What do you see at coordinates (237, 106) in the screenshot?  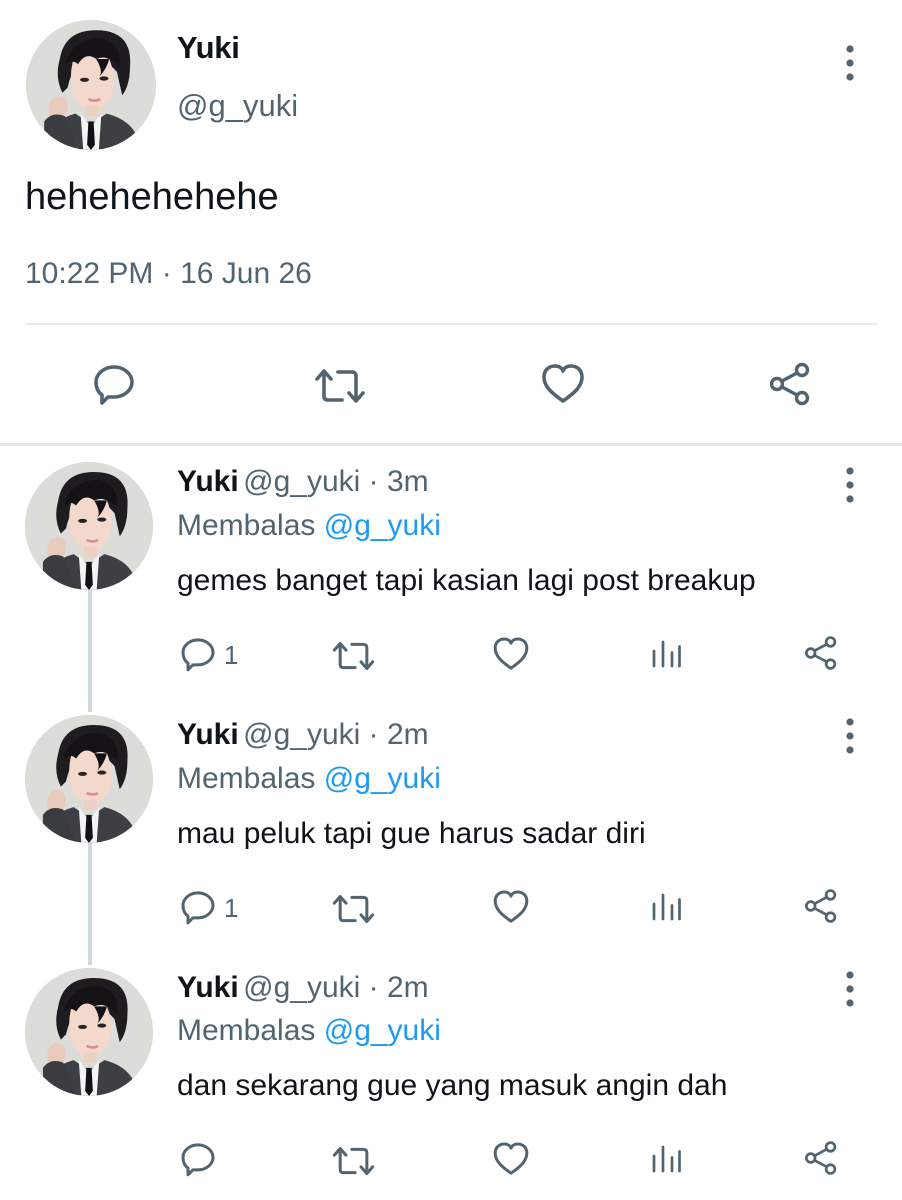 I see `main-handle: @g_yuki` at bounding box center [237, 106].